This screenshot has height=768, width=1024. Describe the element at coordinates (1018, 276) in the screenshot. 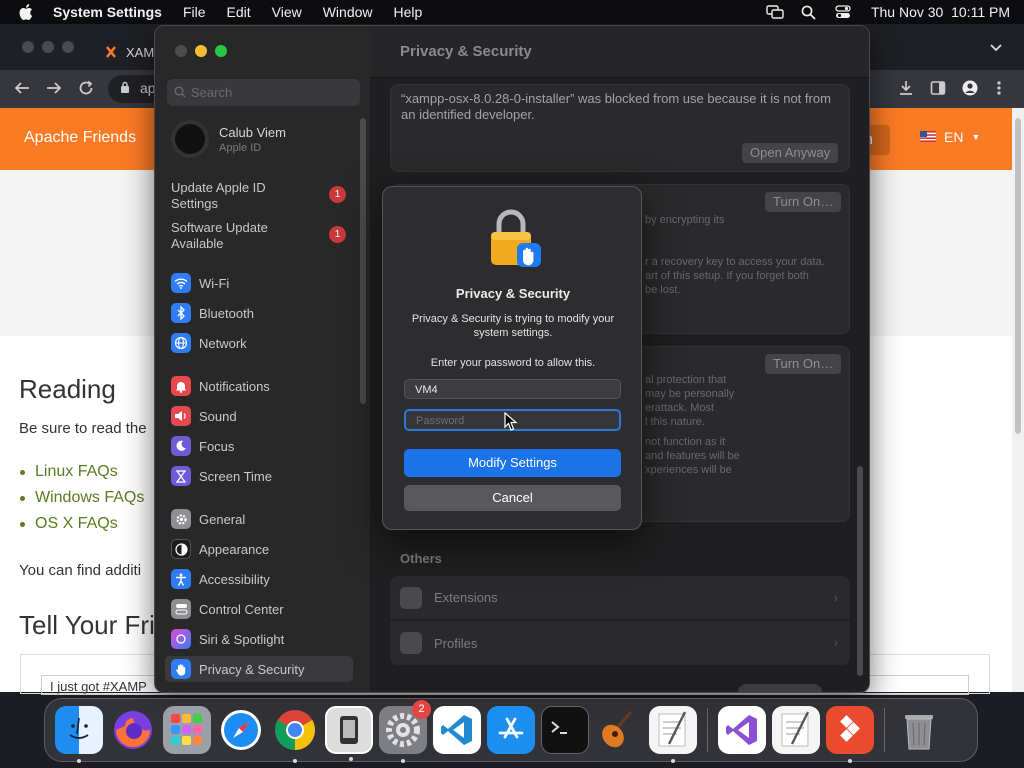

I see `web-scrollbar-thumb` at that location.